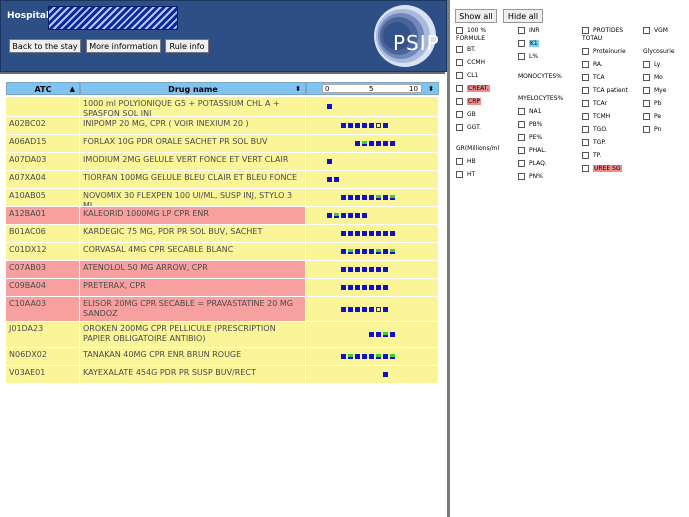  What do you see at coordinates (473, 75) in the screenshot?
I see `filter-label: CL1` at bounding box center [473, 75].